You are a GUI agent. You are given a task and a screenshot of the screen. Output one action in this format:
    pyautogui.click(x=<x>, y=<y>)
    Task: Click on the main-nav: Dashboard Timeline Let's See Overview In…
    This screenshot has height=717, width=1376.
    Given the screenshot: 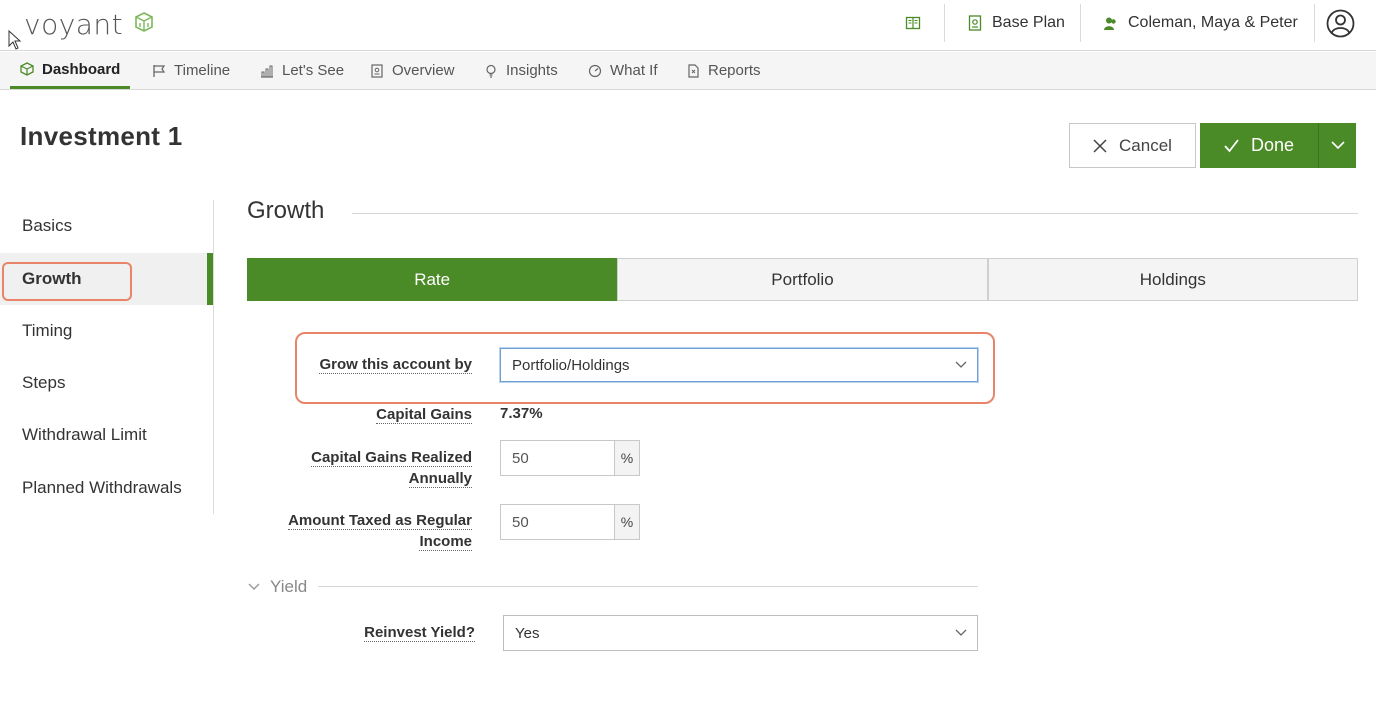 What is the action you would take?
    pyautogui.click(x=688, y=71)
    